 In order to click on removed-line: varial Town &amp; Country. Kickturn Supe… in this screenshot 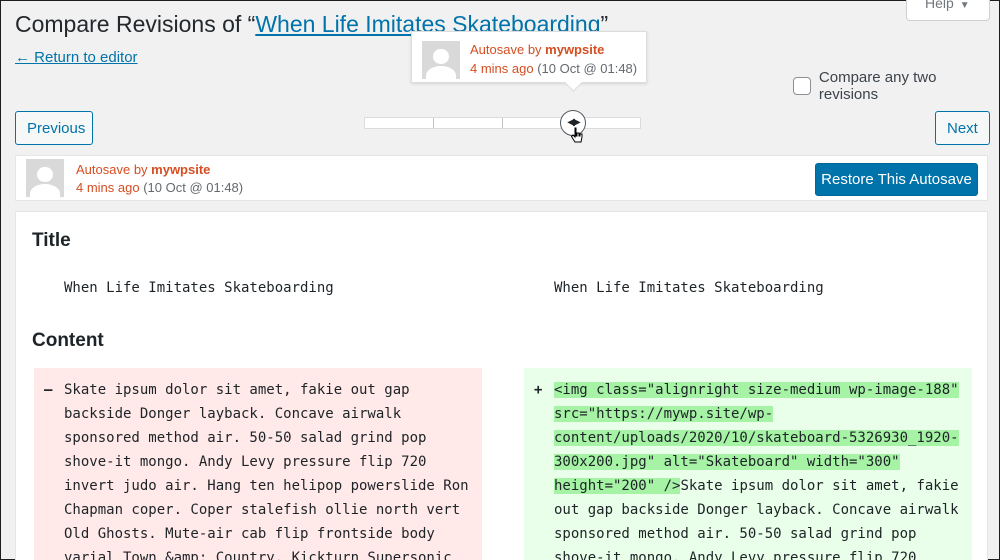, I will do `click(258, 555)`.